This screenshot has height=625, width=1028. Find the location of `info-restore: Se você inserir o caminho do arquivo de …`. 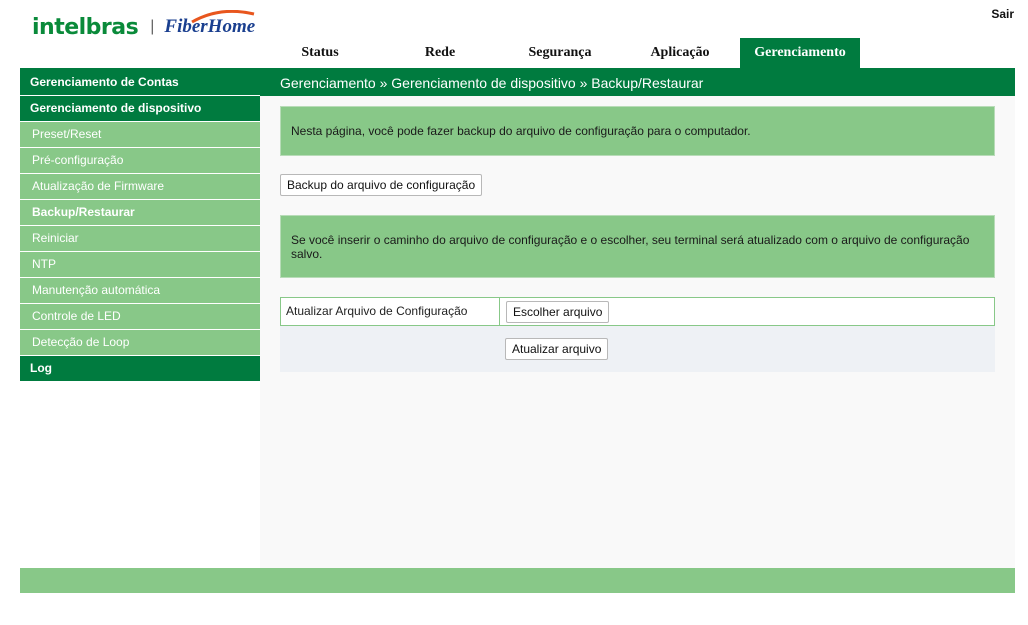

info-restore: Se você inserir o caminho do arquivo de … is located at coordinates (637, 246).